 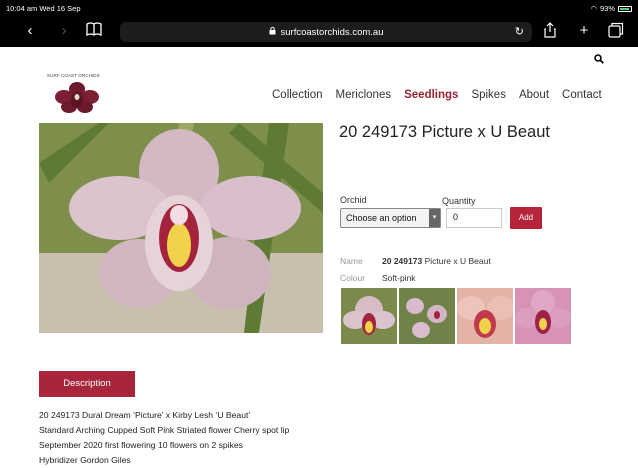 What do you see at coordinates (459, 201) in the screenshot?
I see `quantity-label: Quantity` at bounding box center [459, 201].